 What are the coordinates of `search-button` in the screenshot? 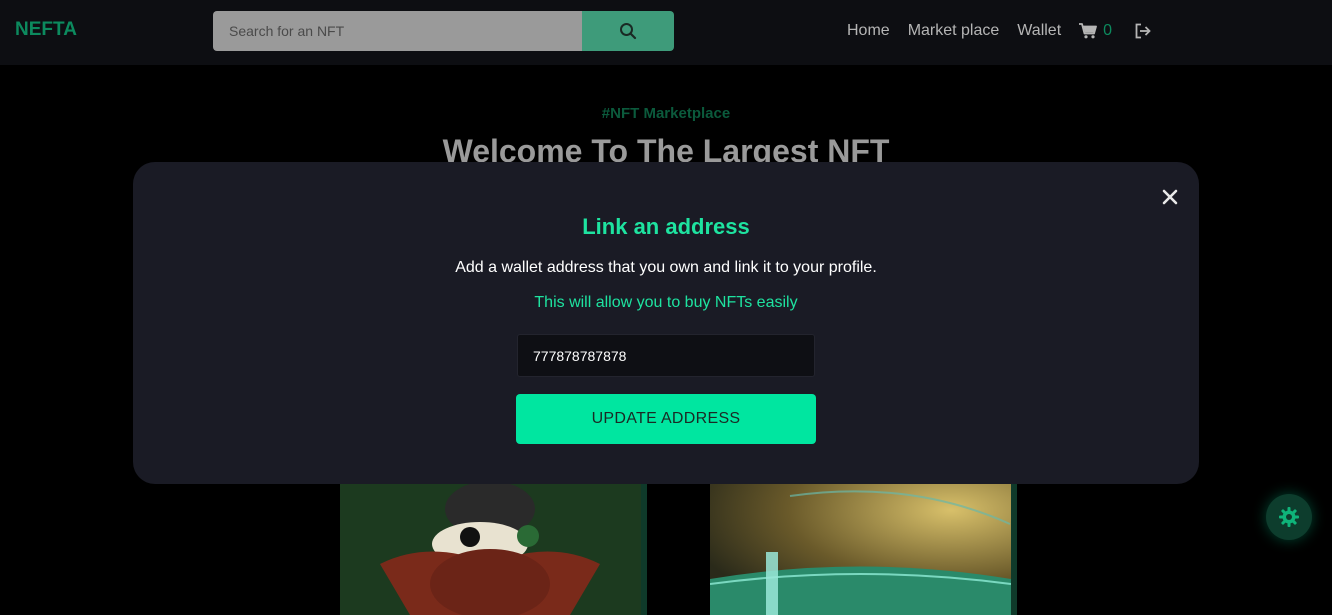 It's located at (628, 31).